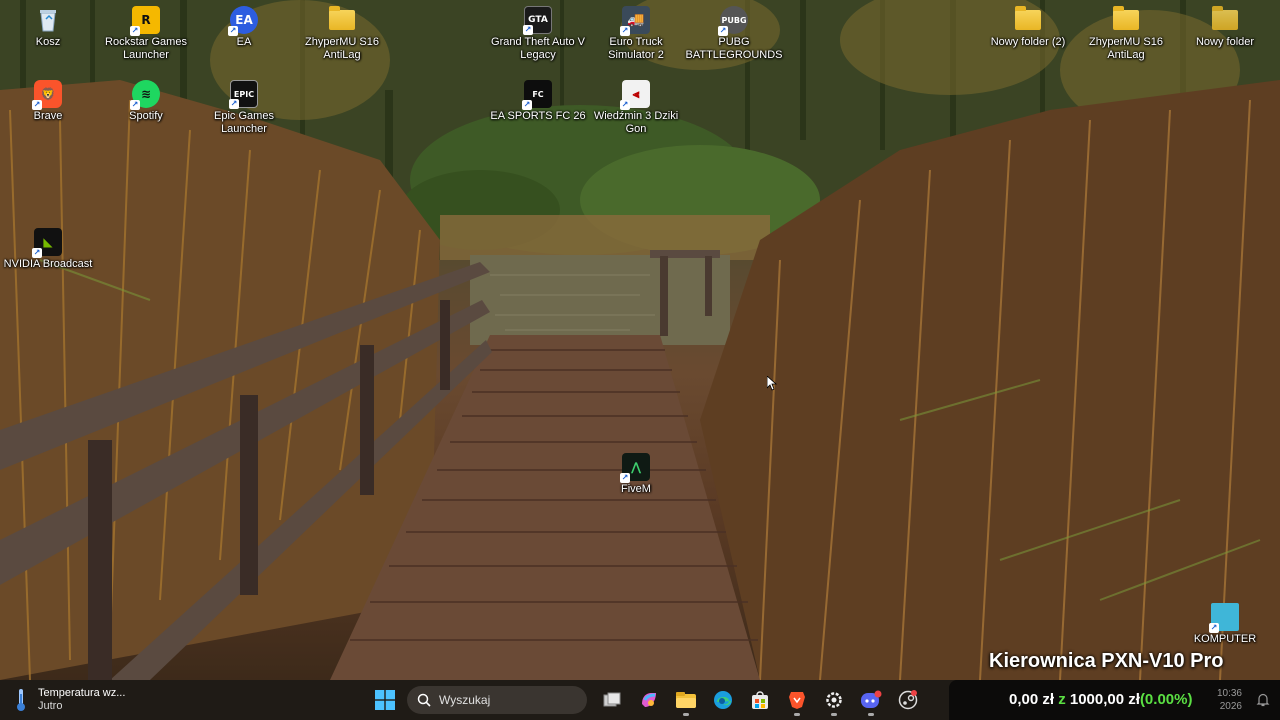  I want to click on desktop-icon-rockstar: R ↗ Rockstar Games Launcher, so click(146, 34).